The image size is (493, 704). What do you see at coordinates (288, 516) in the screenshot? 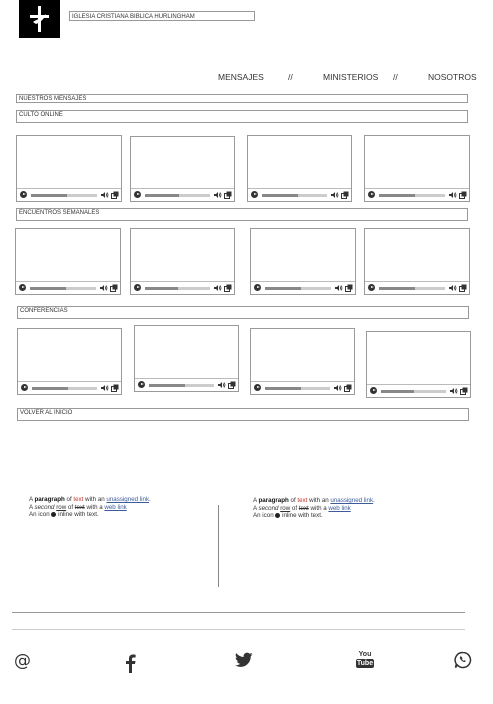
I see `text-line-3: An icon inline with text.` at bounding box center [288, 516].